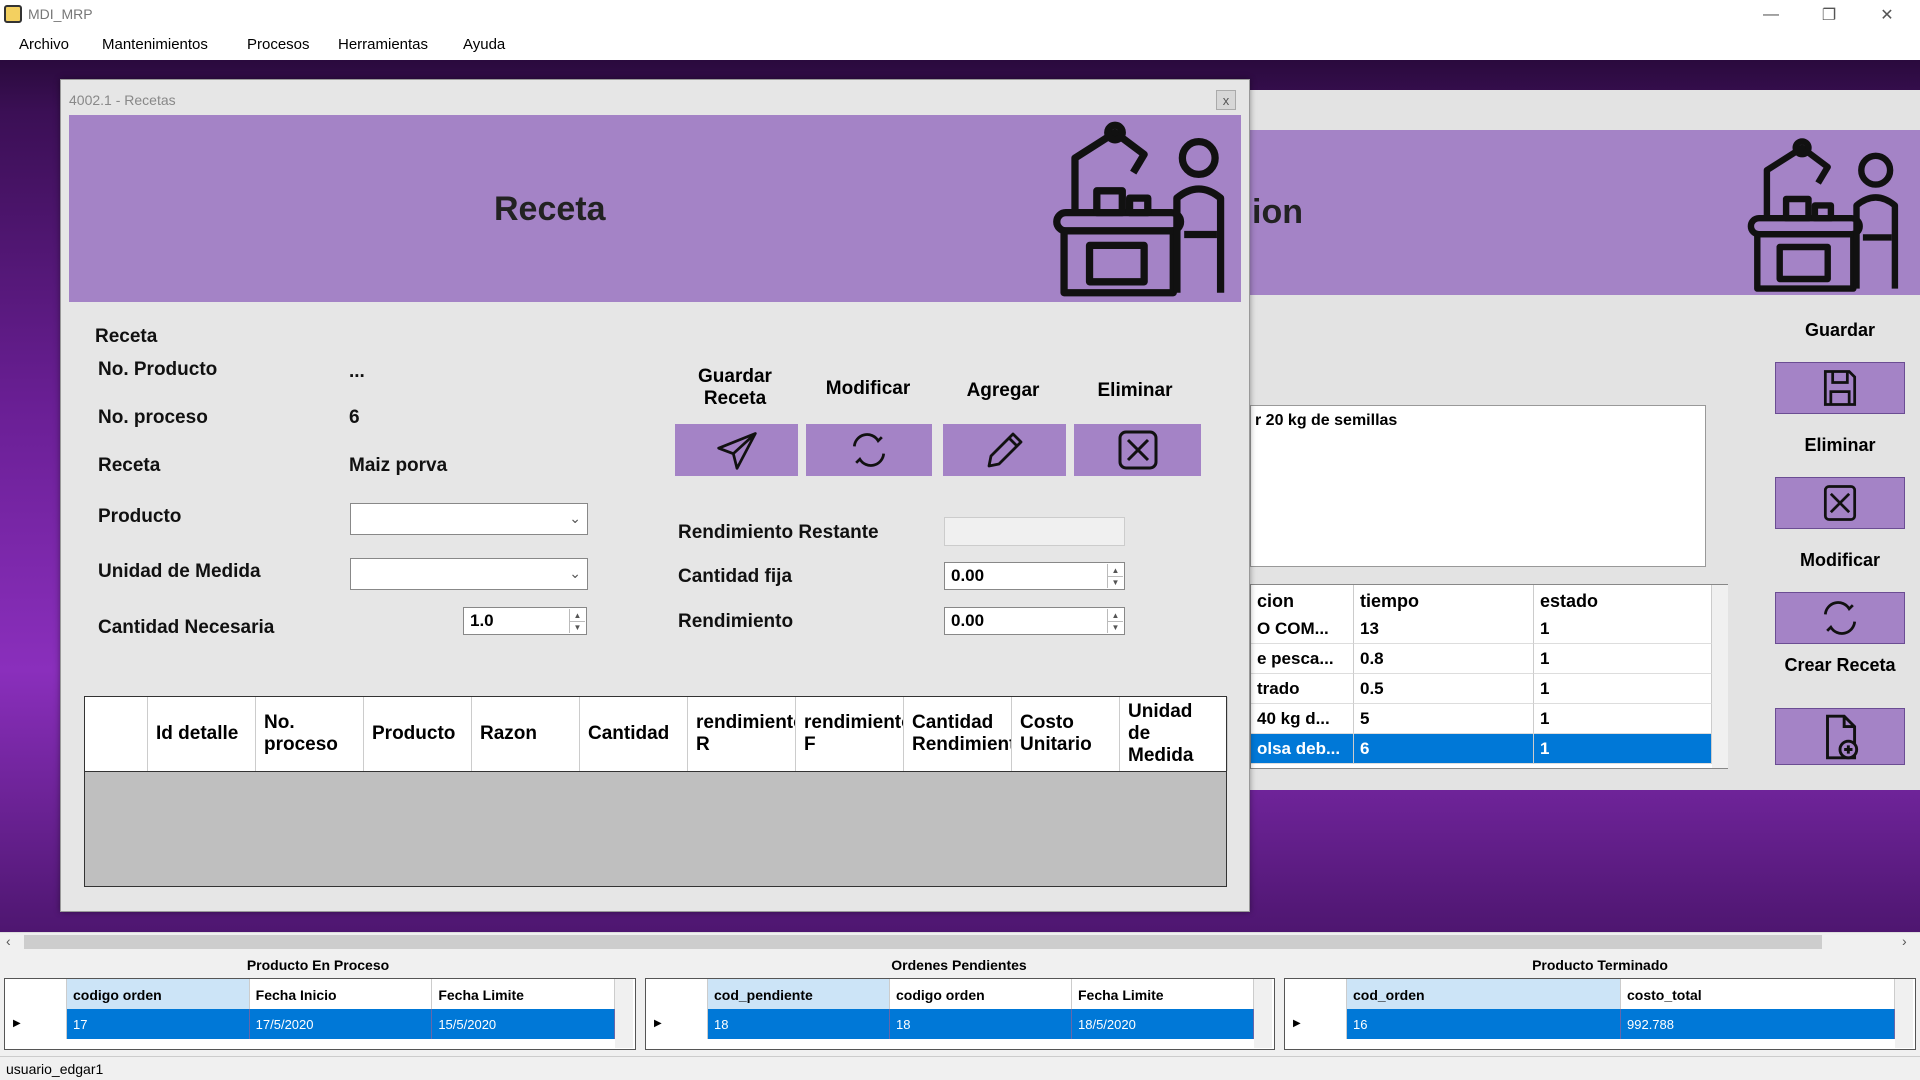 Image resolution: width=1920 pixels, height=1080 pixels. What do you see at coordinates (158, 369) in the screenshot?
I see `no-producto-label: No. Producto` at bounding box center [158, 369].